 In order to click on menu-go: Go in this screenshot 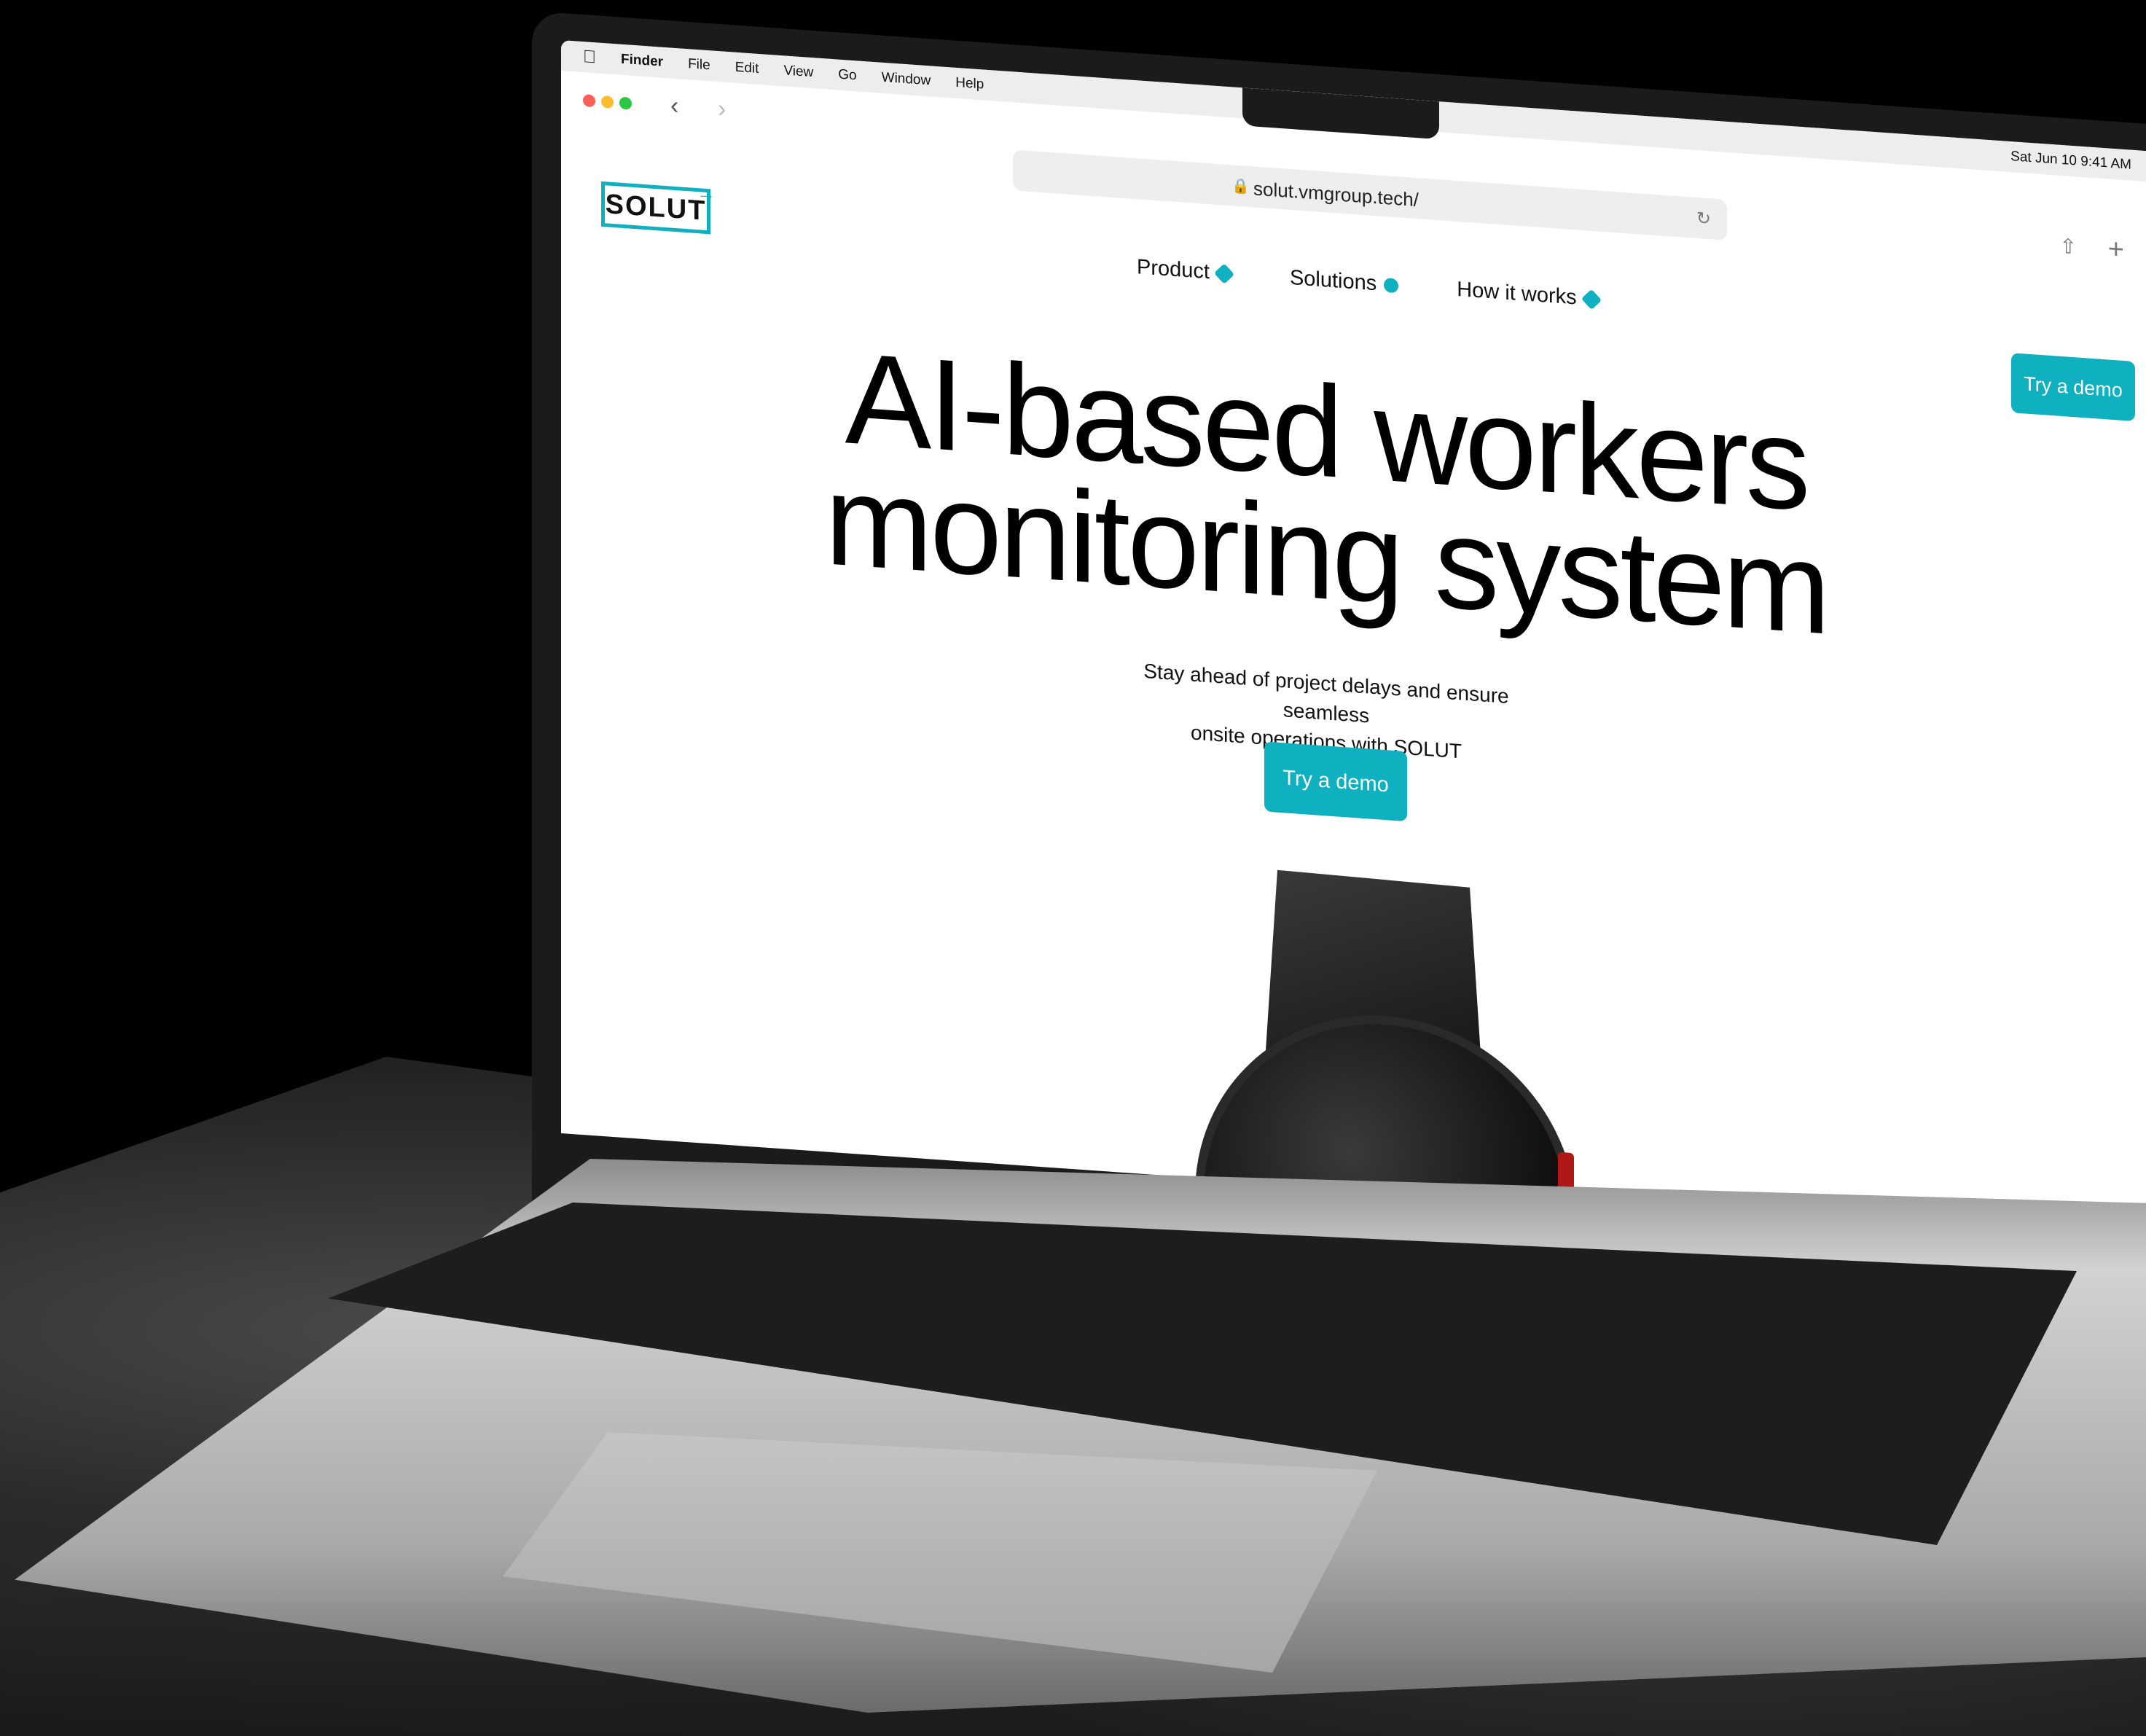, I will do `click(847, 76)`.